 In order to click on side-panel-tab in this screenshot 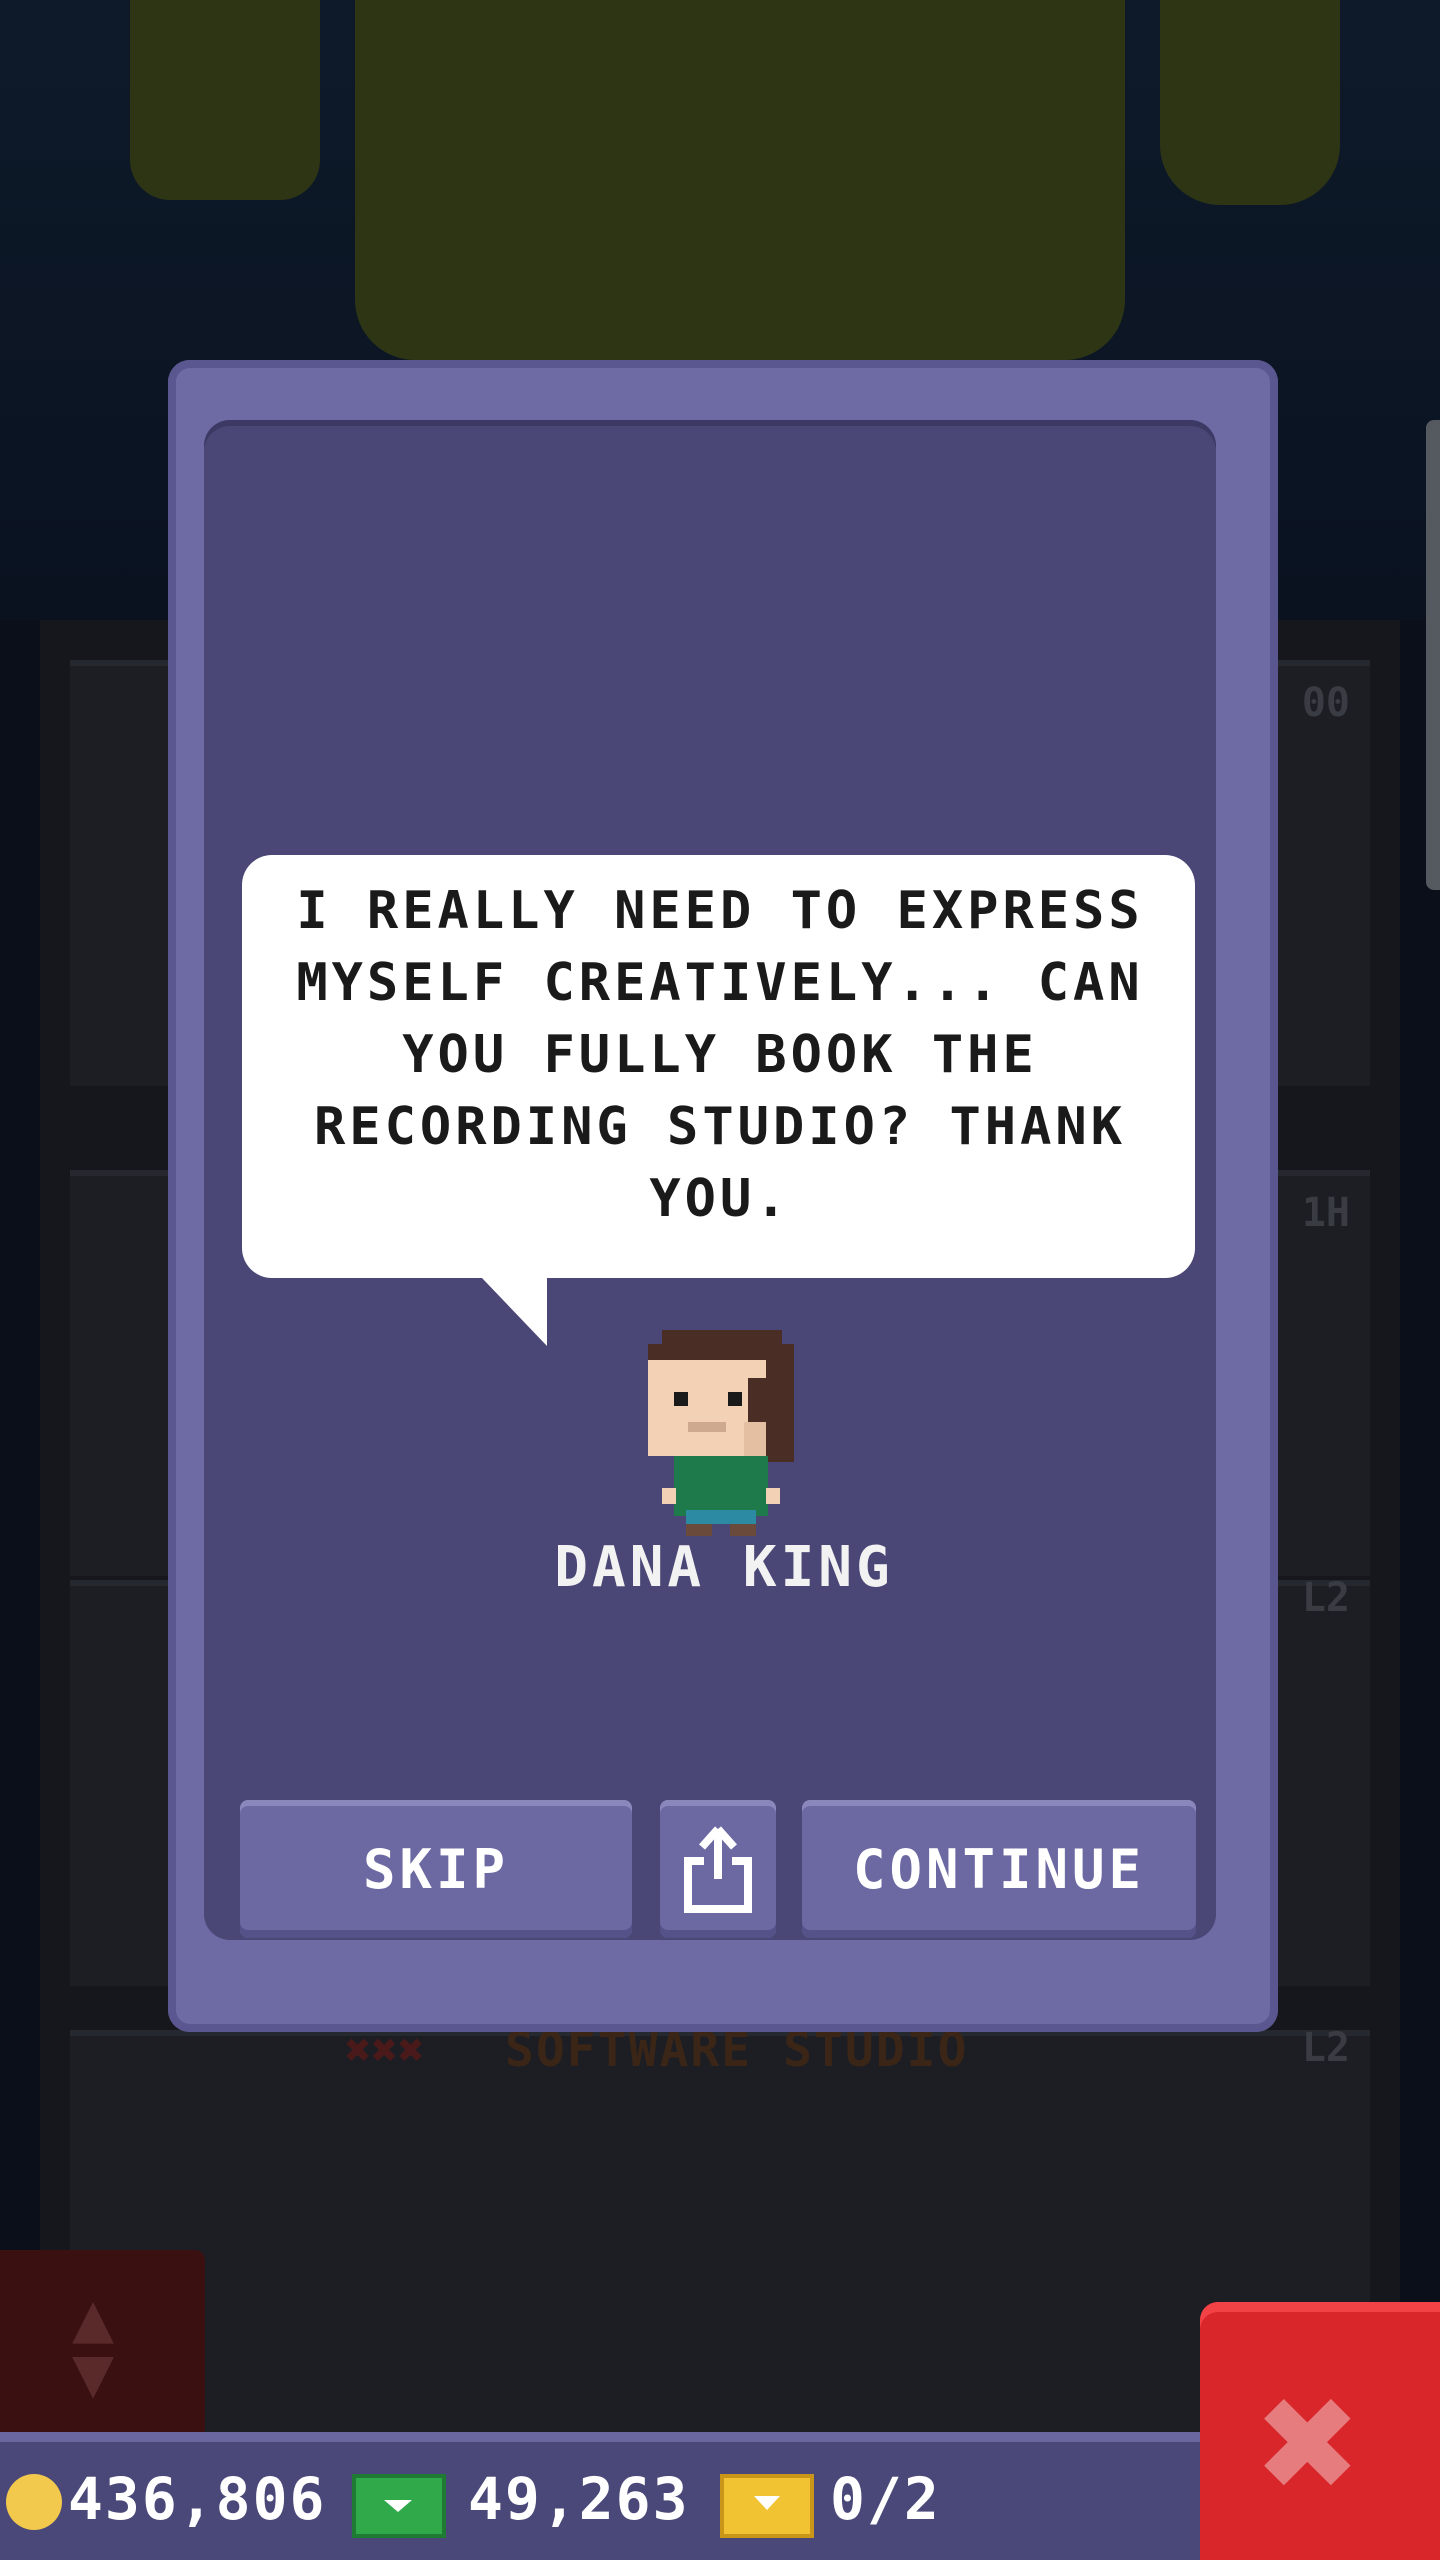, I will do `click(1433, 655)`.